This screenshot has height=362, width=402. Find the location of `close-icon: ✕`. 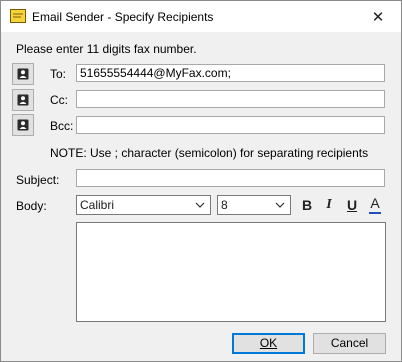

close-icon: ✕ is located at coordinates (378, 17).